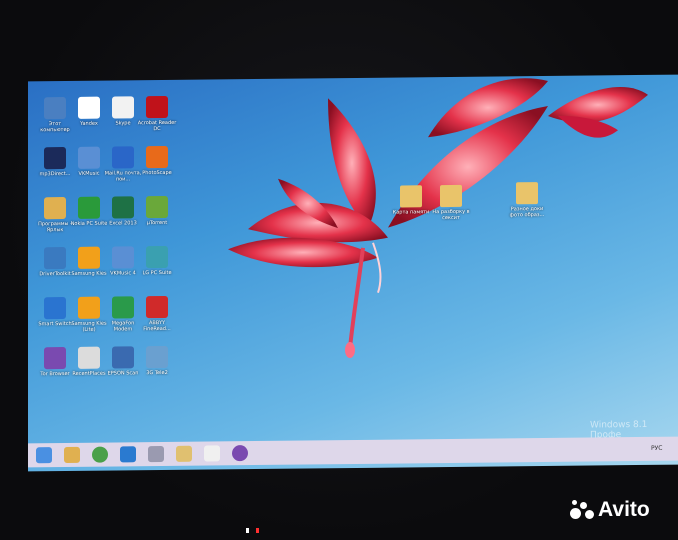 Image resolution: width=678 pixels, height=540 pixels. I want to click on app-tile-icon, so click(156, 454).